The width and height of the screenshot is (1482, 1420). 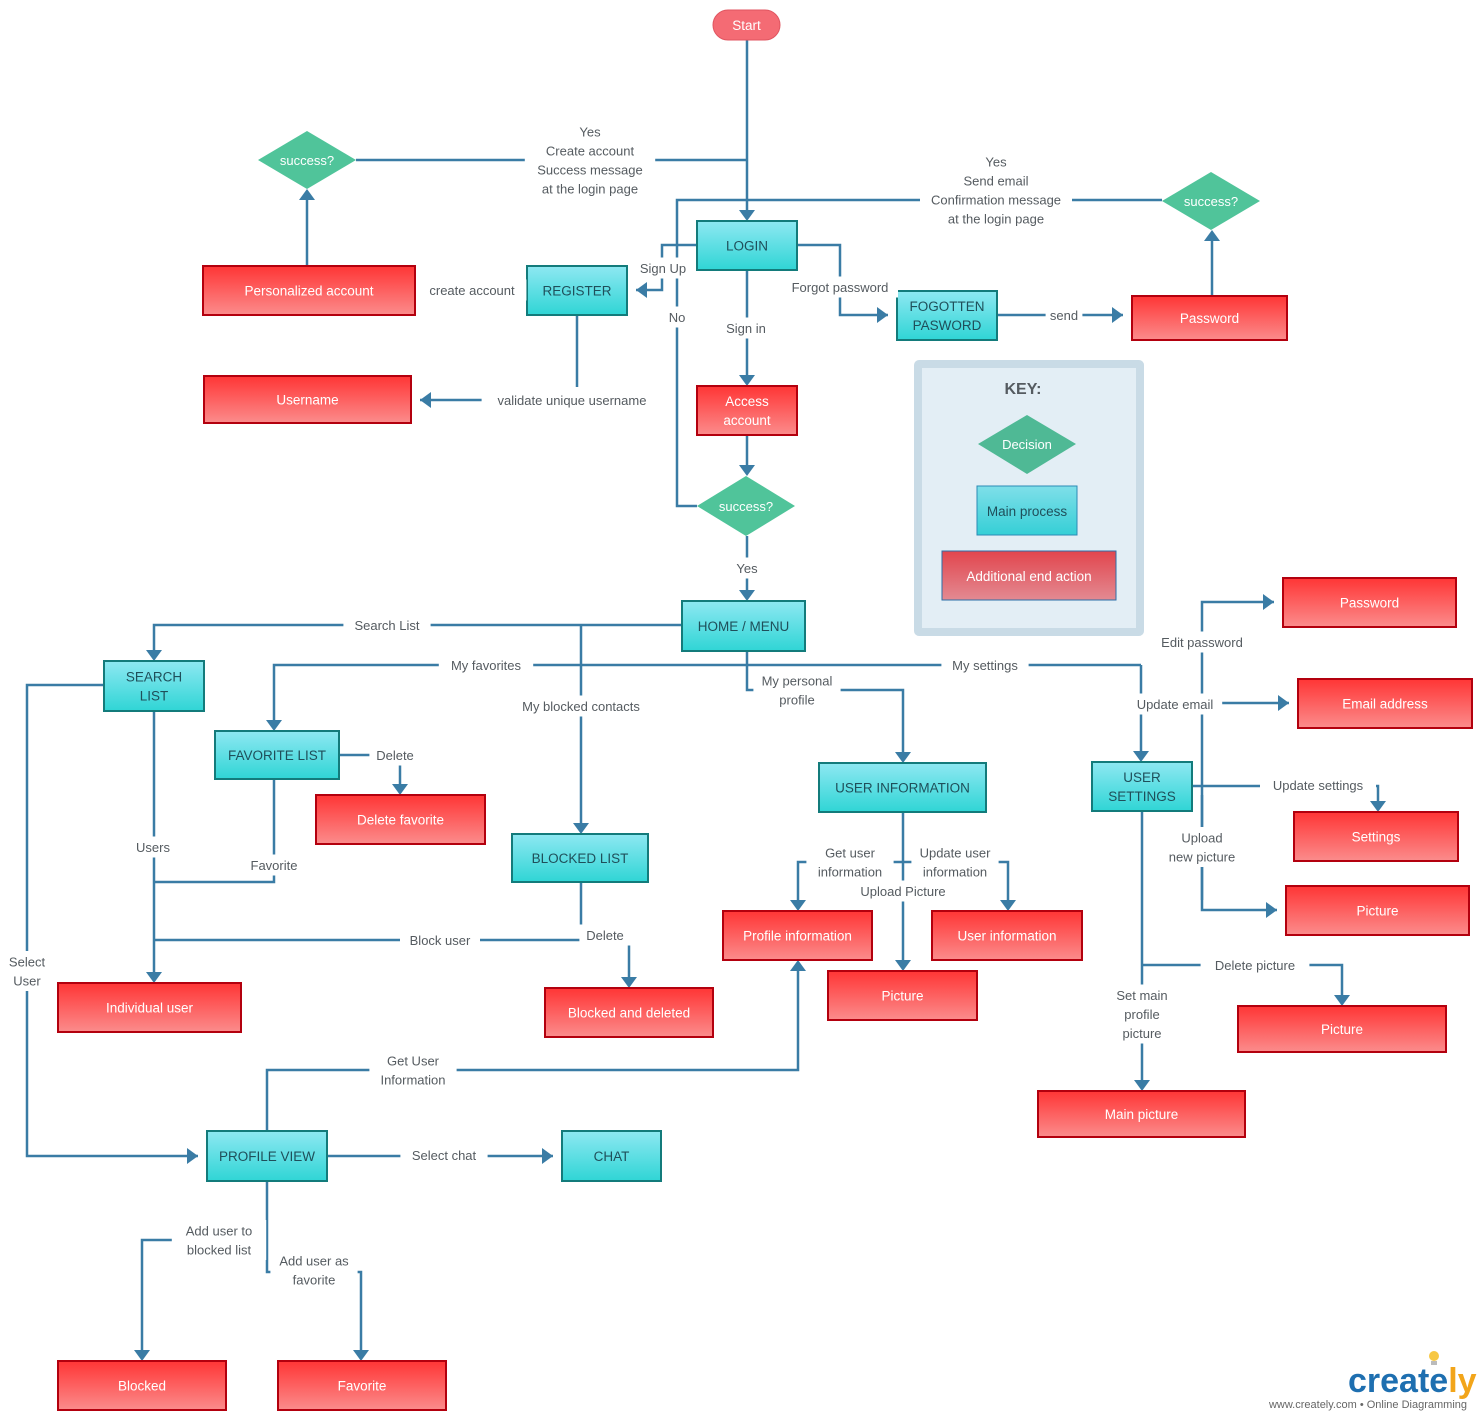 What do you see at coordinates (947, 315) in the screenshot?
I see `forgotten-password-process: FOGOTTEN PASWORD` at bounding box center [947, 315].